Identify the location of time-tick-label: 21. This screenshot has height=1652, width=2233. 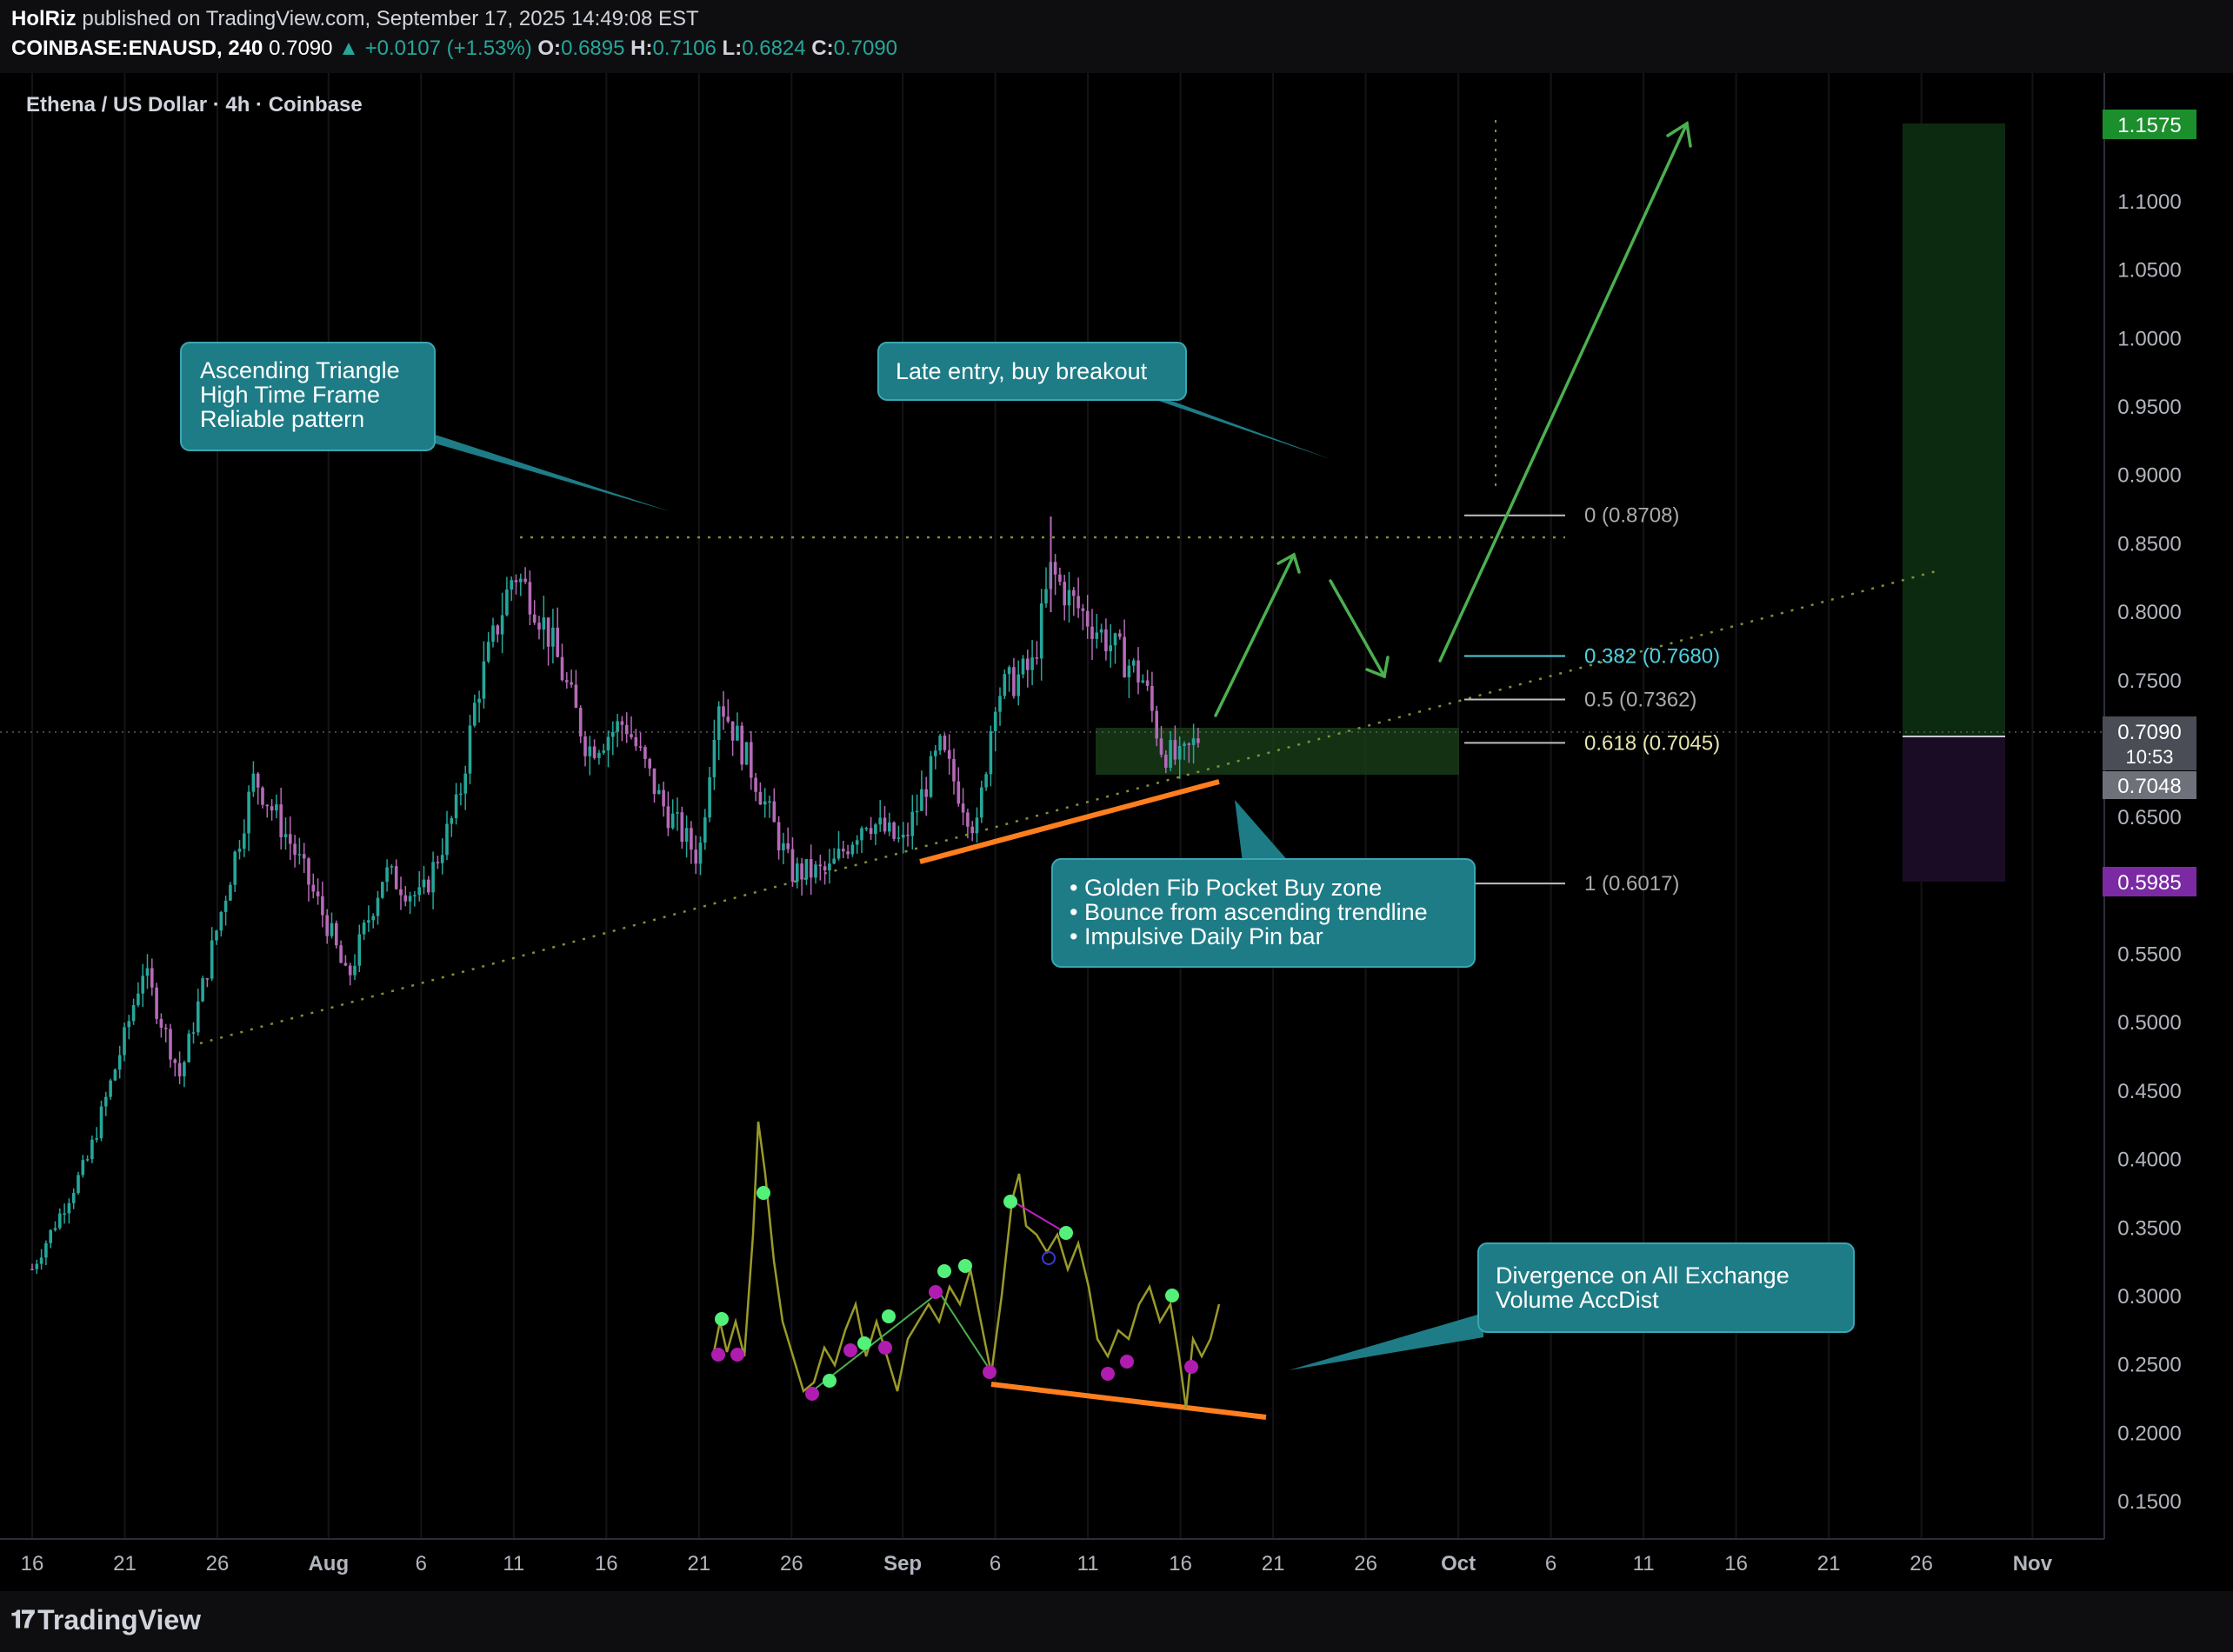
(699, 1563).